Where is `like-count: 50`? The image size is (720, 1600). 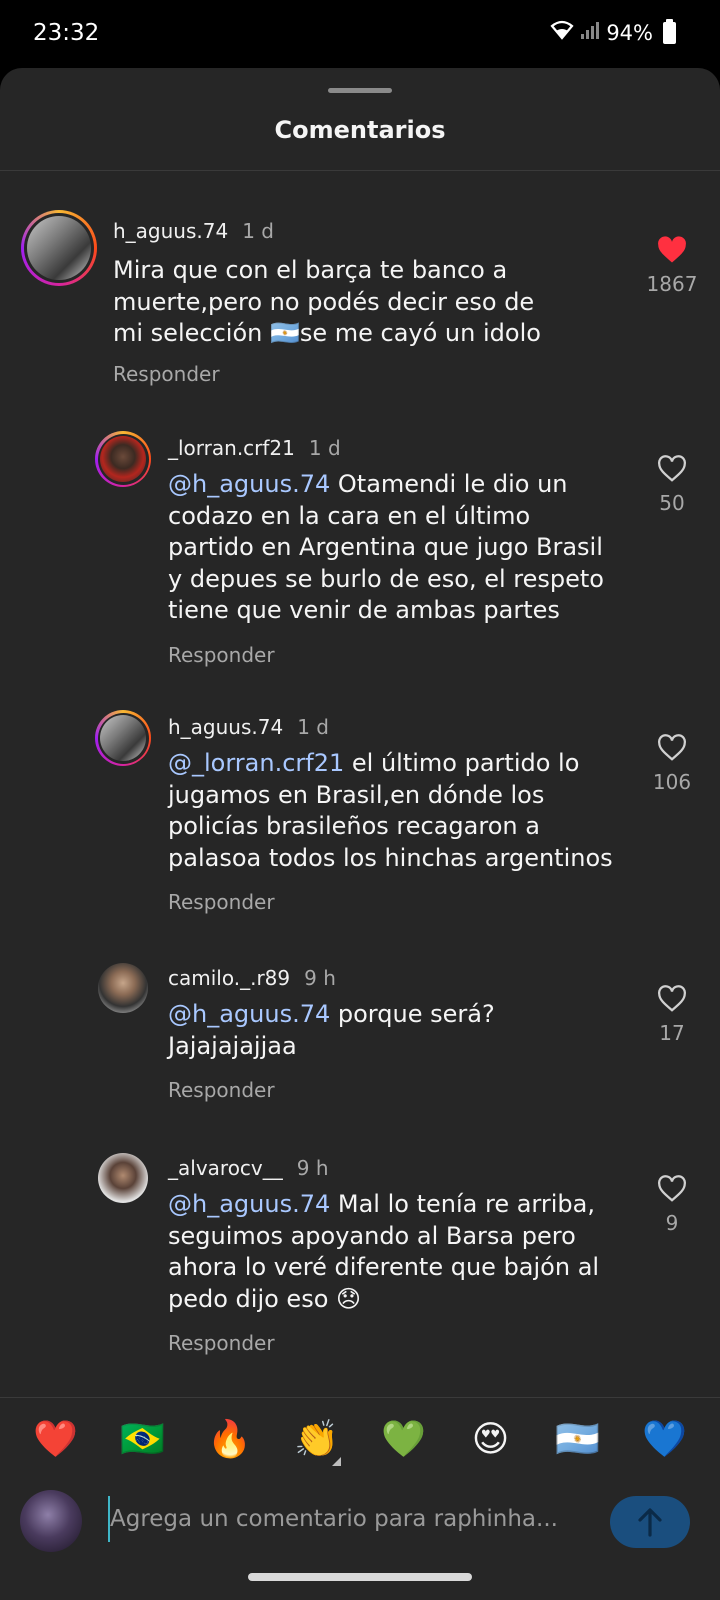 like-count: 50 is located at coordinates (672, 503).